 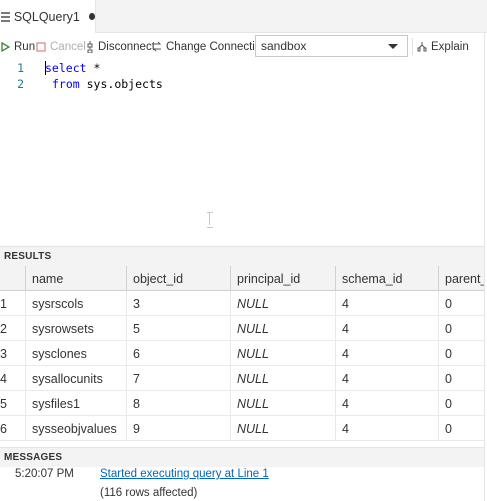 What do you see at coordinates (179, 378) in the screenshot?
I see `table-cell: 7` at bounding box center [179, 378].